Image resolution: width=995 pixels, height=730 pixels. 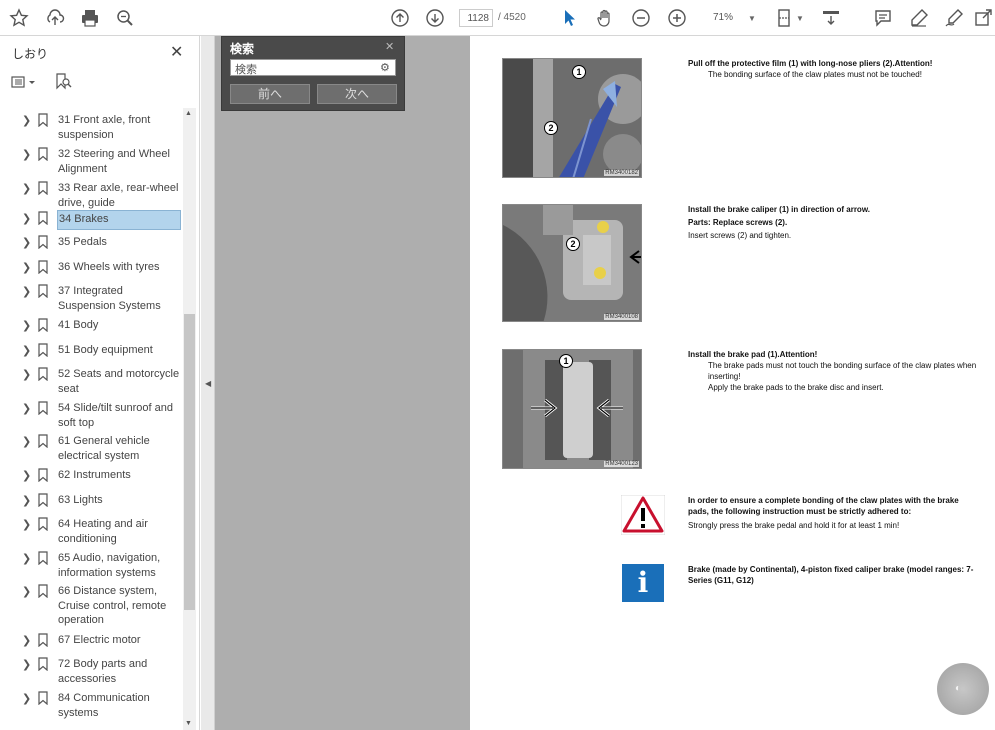 I want to click on bookmark-label: 32 Steering and Wheel Alignment, so click(x=114, y=161).